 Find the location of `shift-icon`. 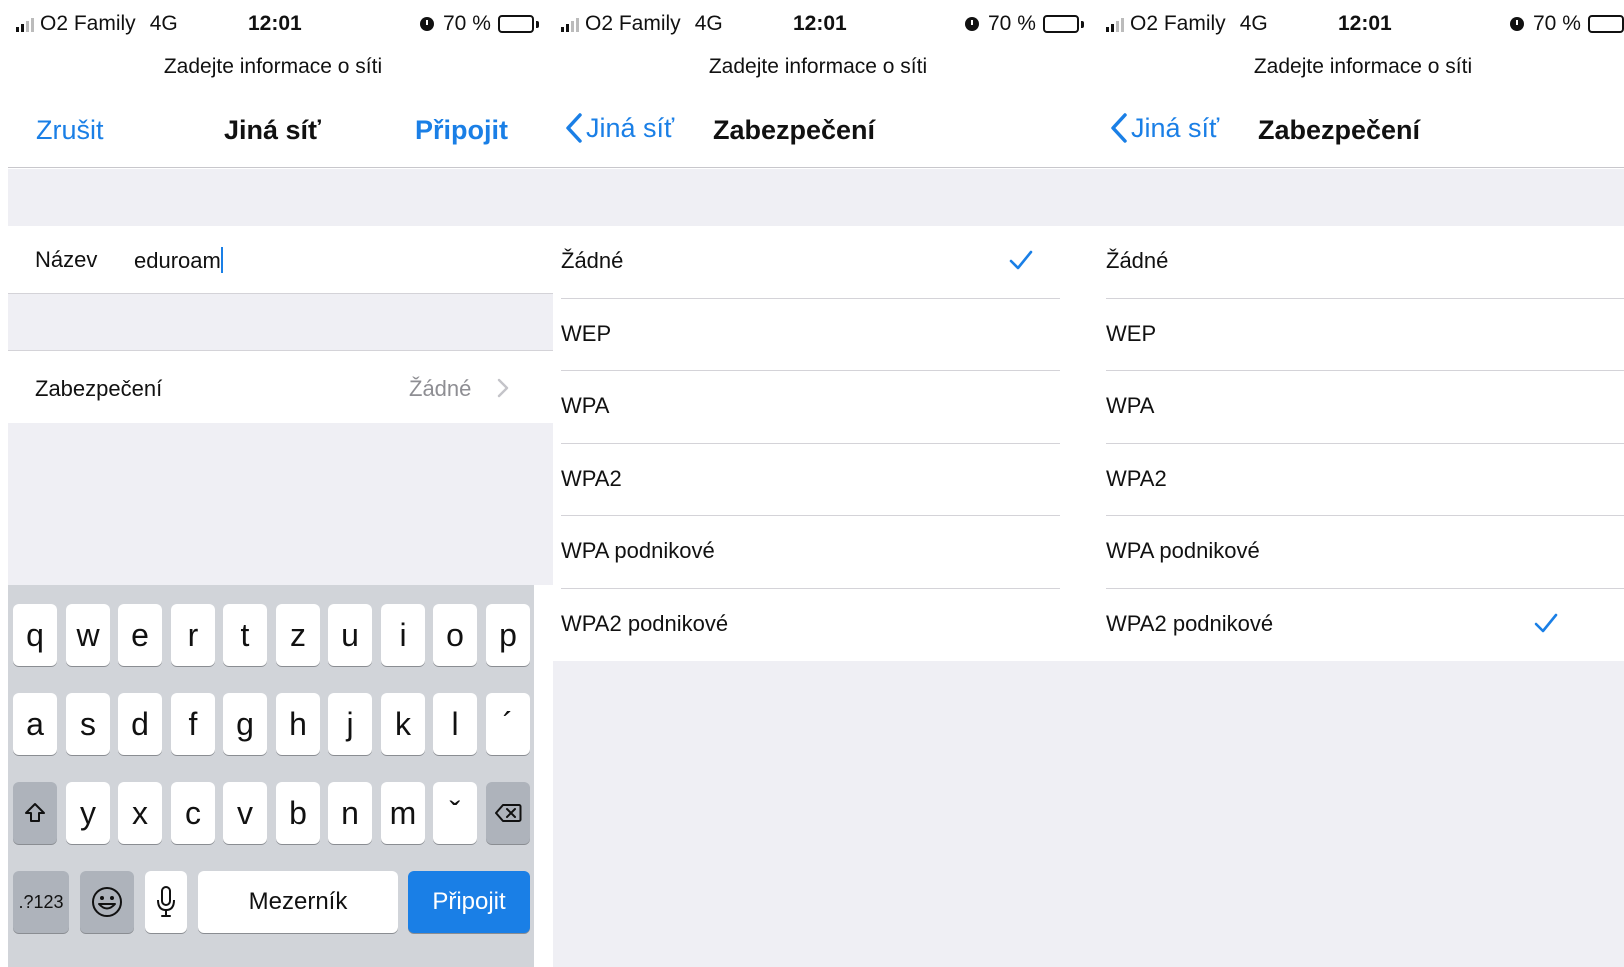

shift-icon is located at coordinates (35, 812).